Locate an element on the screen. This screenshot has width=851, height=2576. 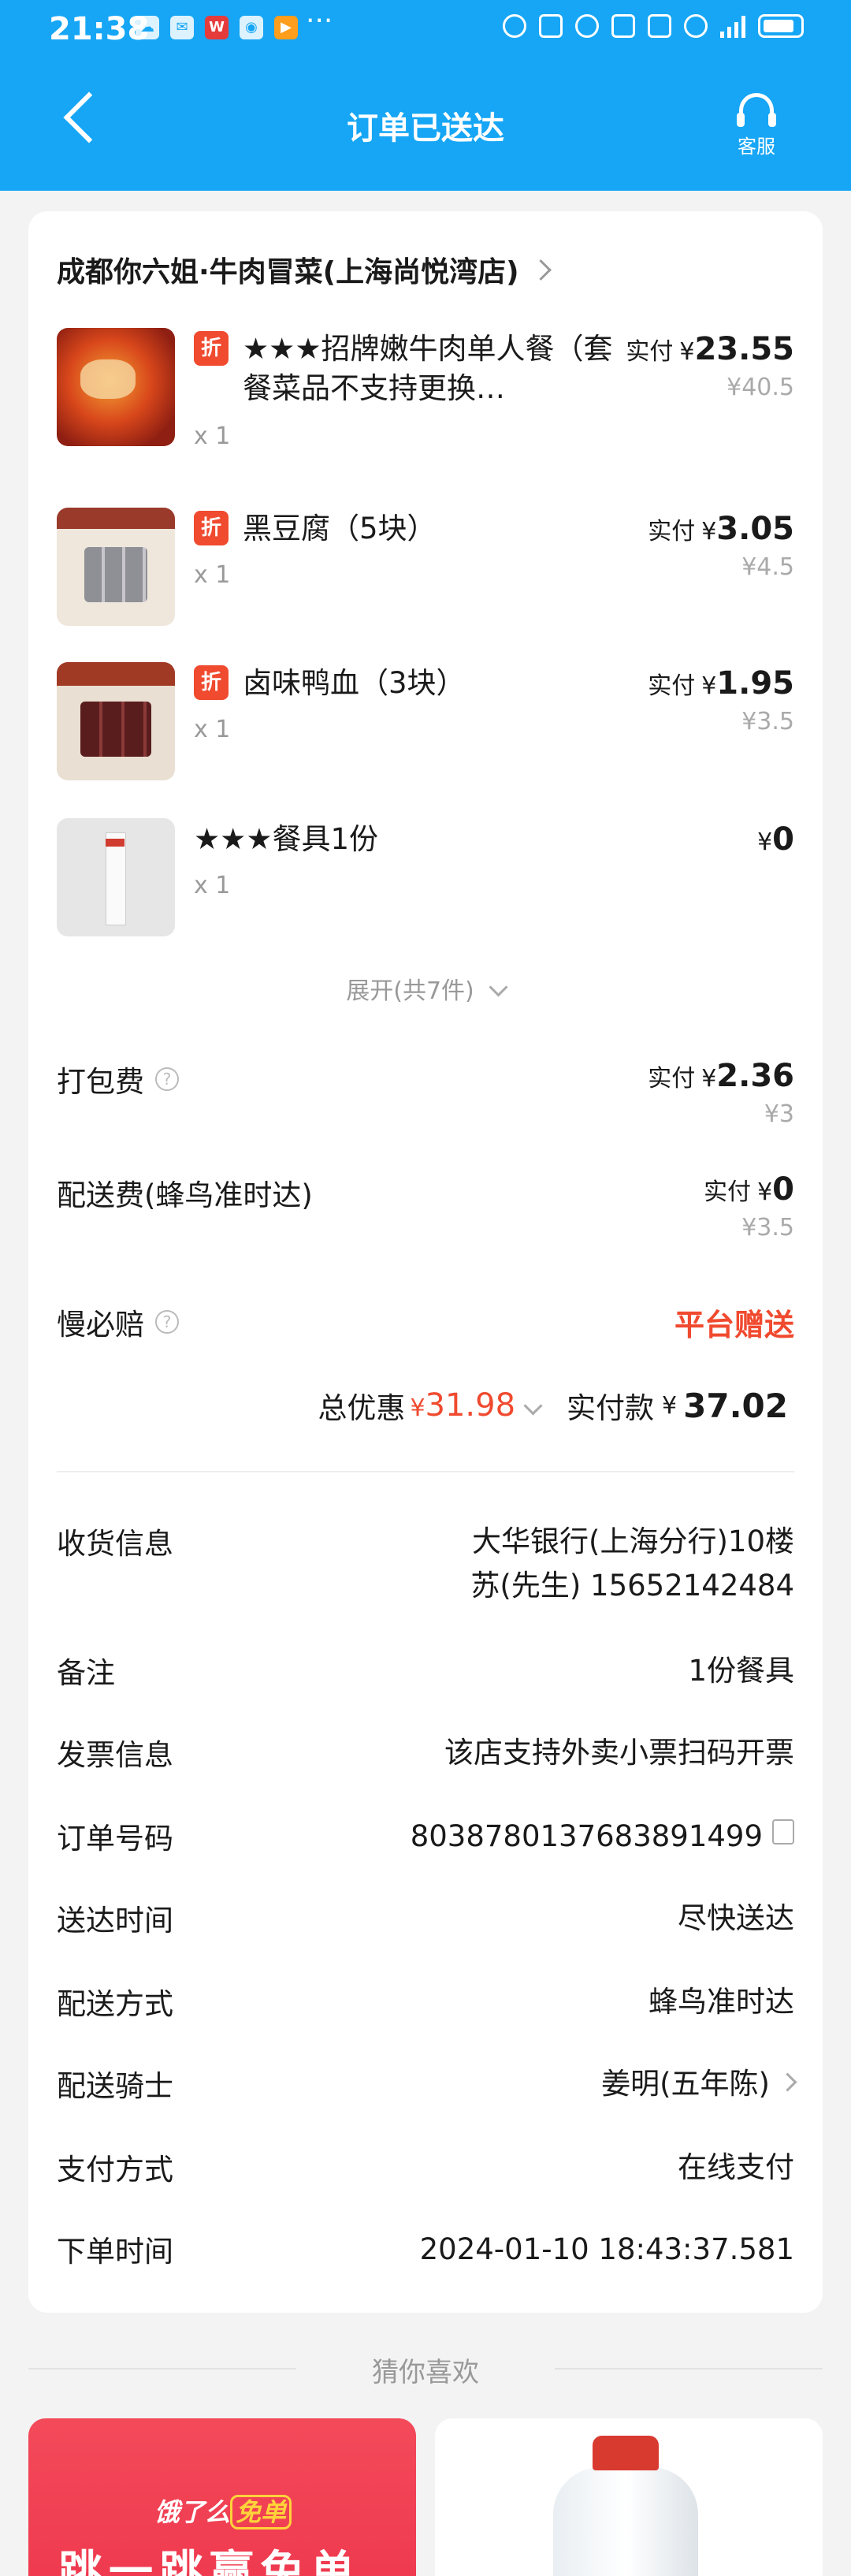
item-name: 黑豆腐（5块） is located at coordinates (340, 528).